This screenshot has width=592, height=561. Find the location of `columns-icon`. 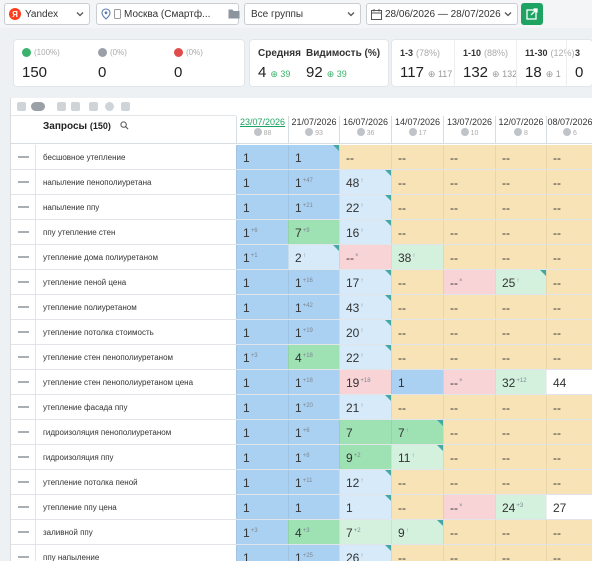

columns-icon is located at coordinates (125, 106).